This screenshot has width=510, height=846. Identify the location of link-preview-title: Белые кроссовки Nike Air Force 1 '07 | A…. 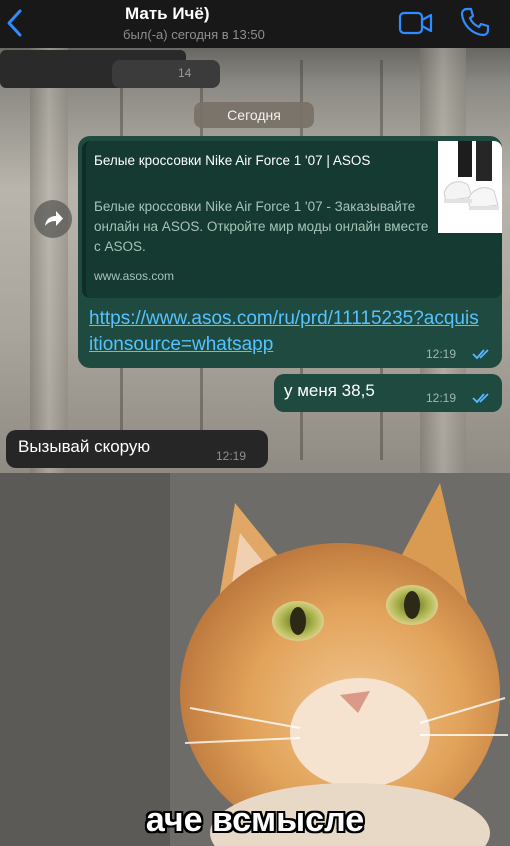
(232, 160).